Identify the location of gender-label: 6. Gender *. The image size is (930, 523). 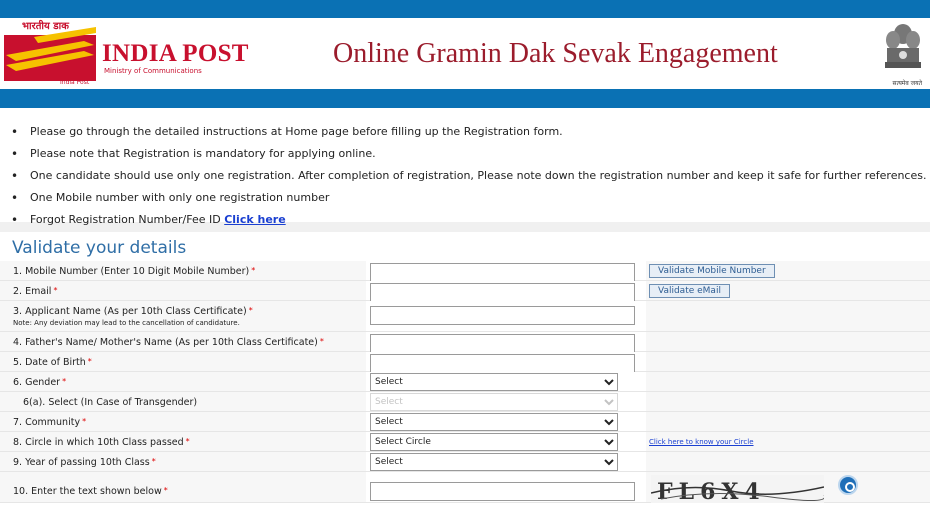
(40, 382).